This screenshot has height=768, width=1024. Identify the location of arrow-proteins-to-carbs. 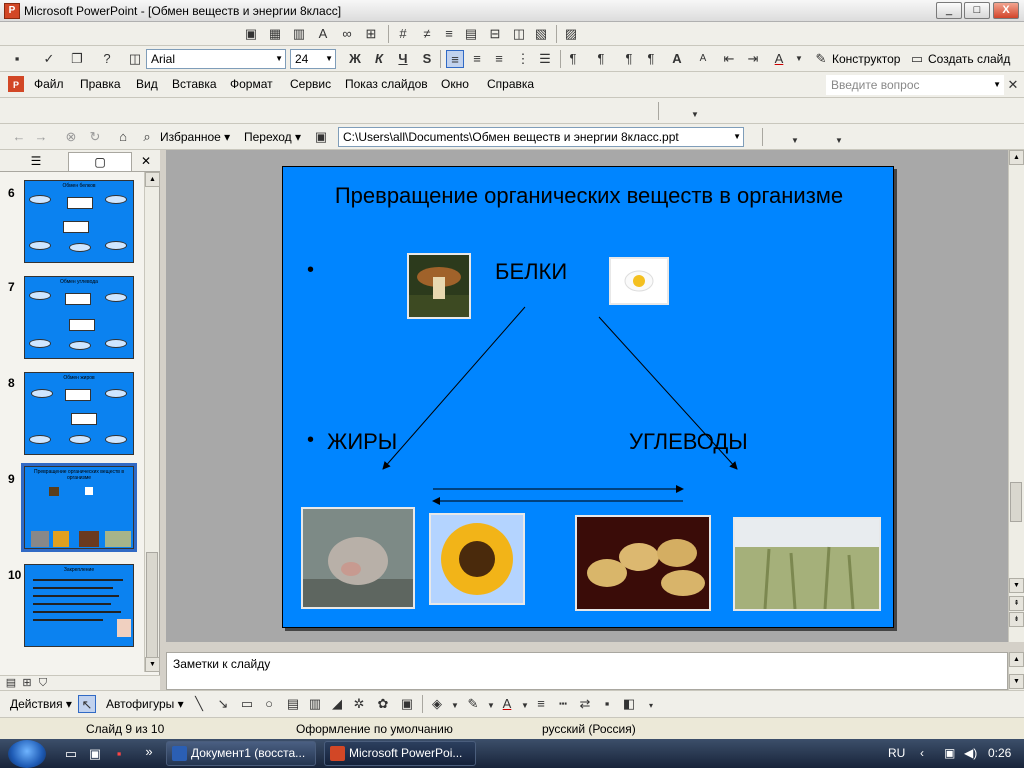
(668, 393).